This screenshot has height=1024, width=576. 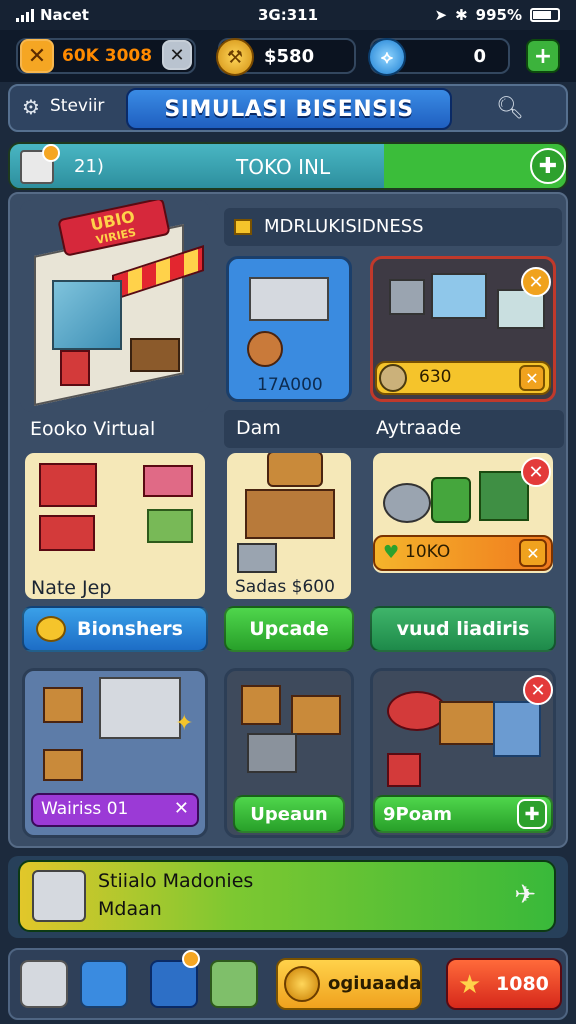 What do you see at coordinates (375, 983) in the screenshot?
I see `gold-label: ogiuaada` at bounding box center [375, 983].